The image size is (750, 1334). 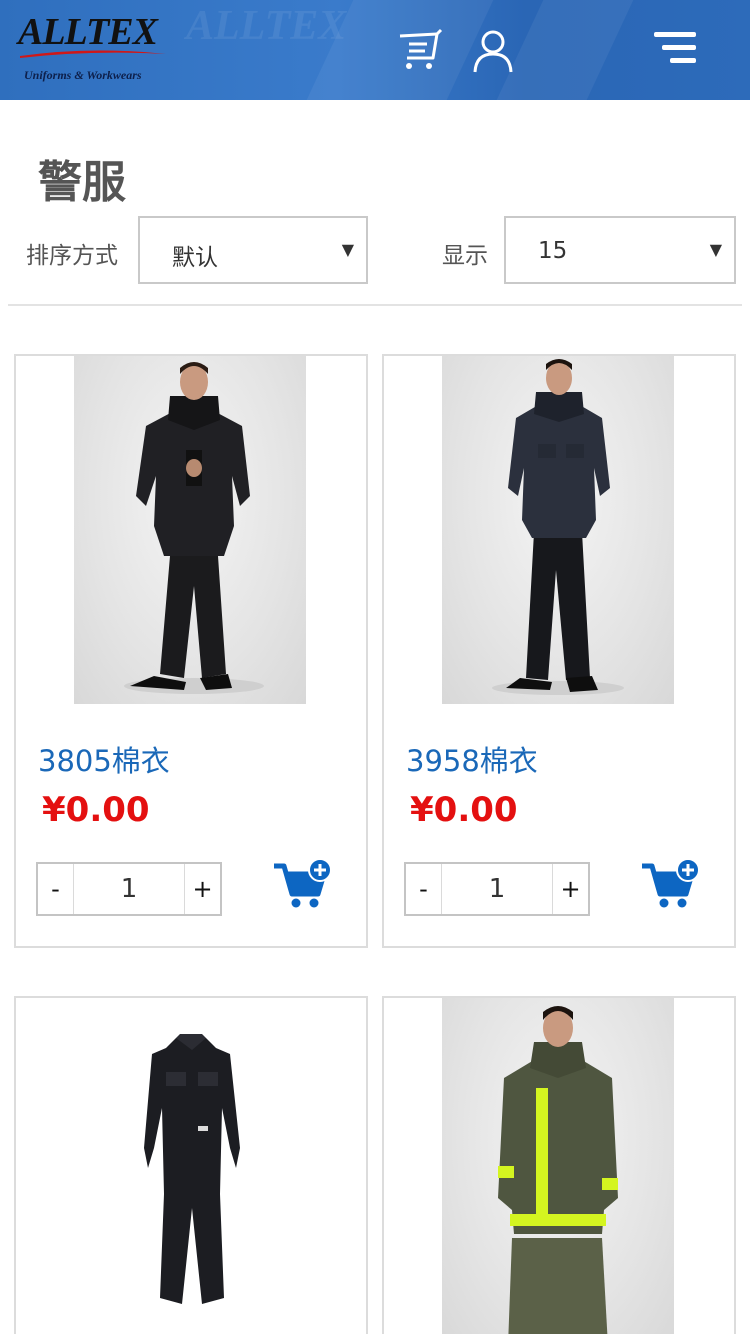 What do you see at coordinates (72, 256) in the screenshot?
I see `sort-label: 排序方式` at bounding box center [72, 256].